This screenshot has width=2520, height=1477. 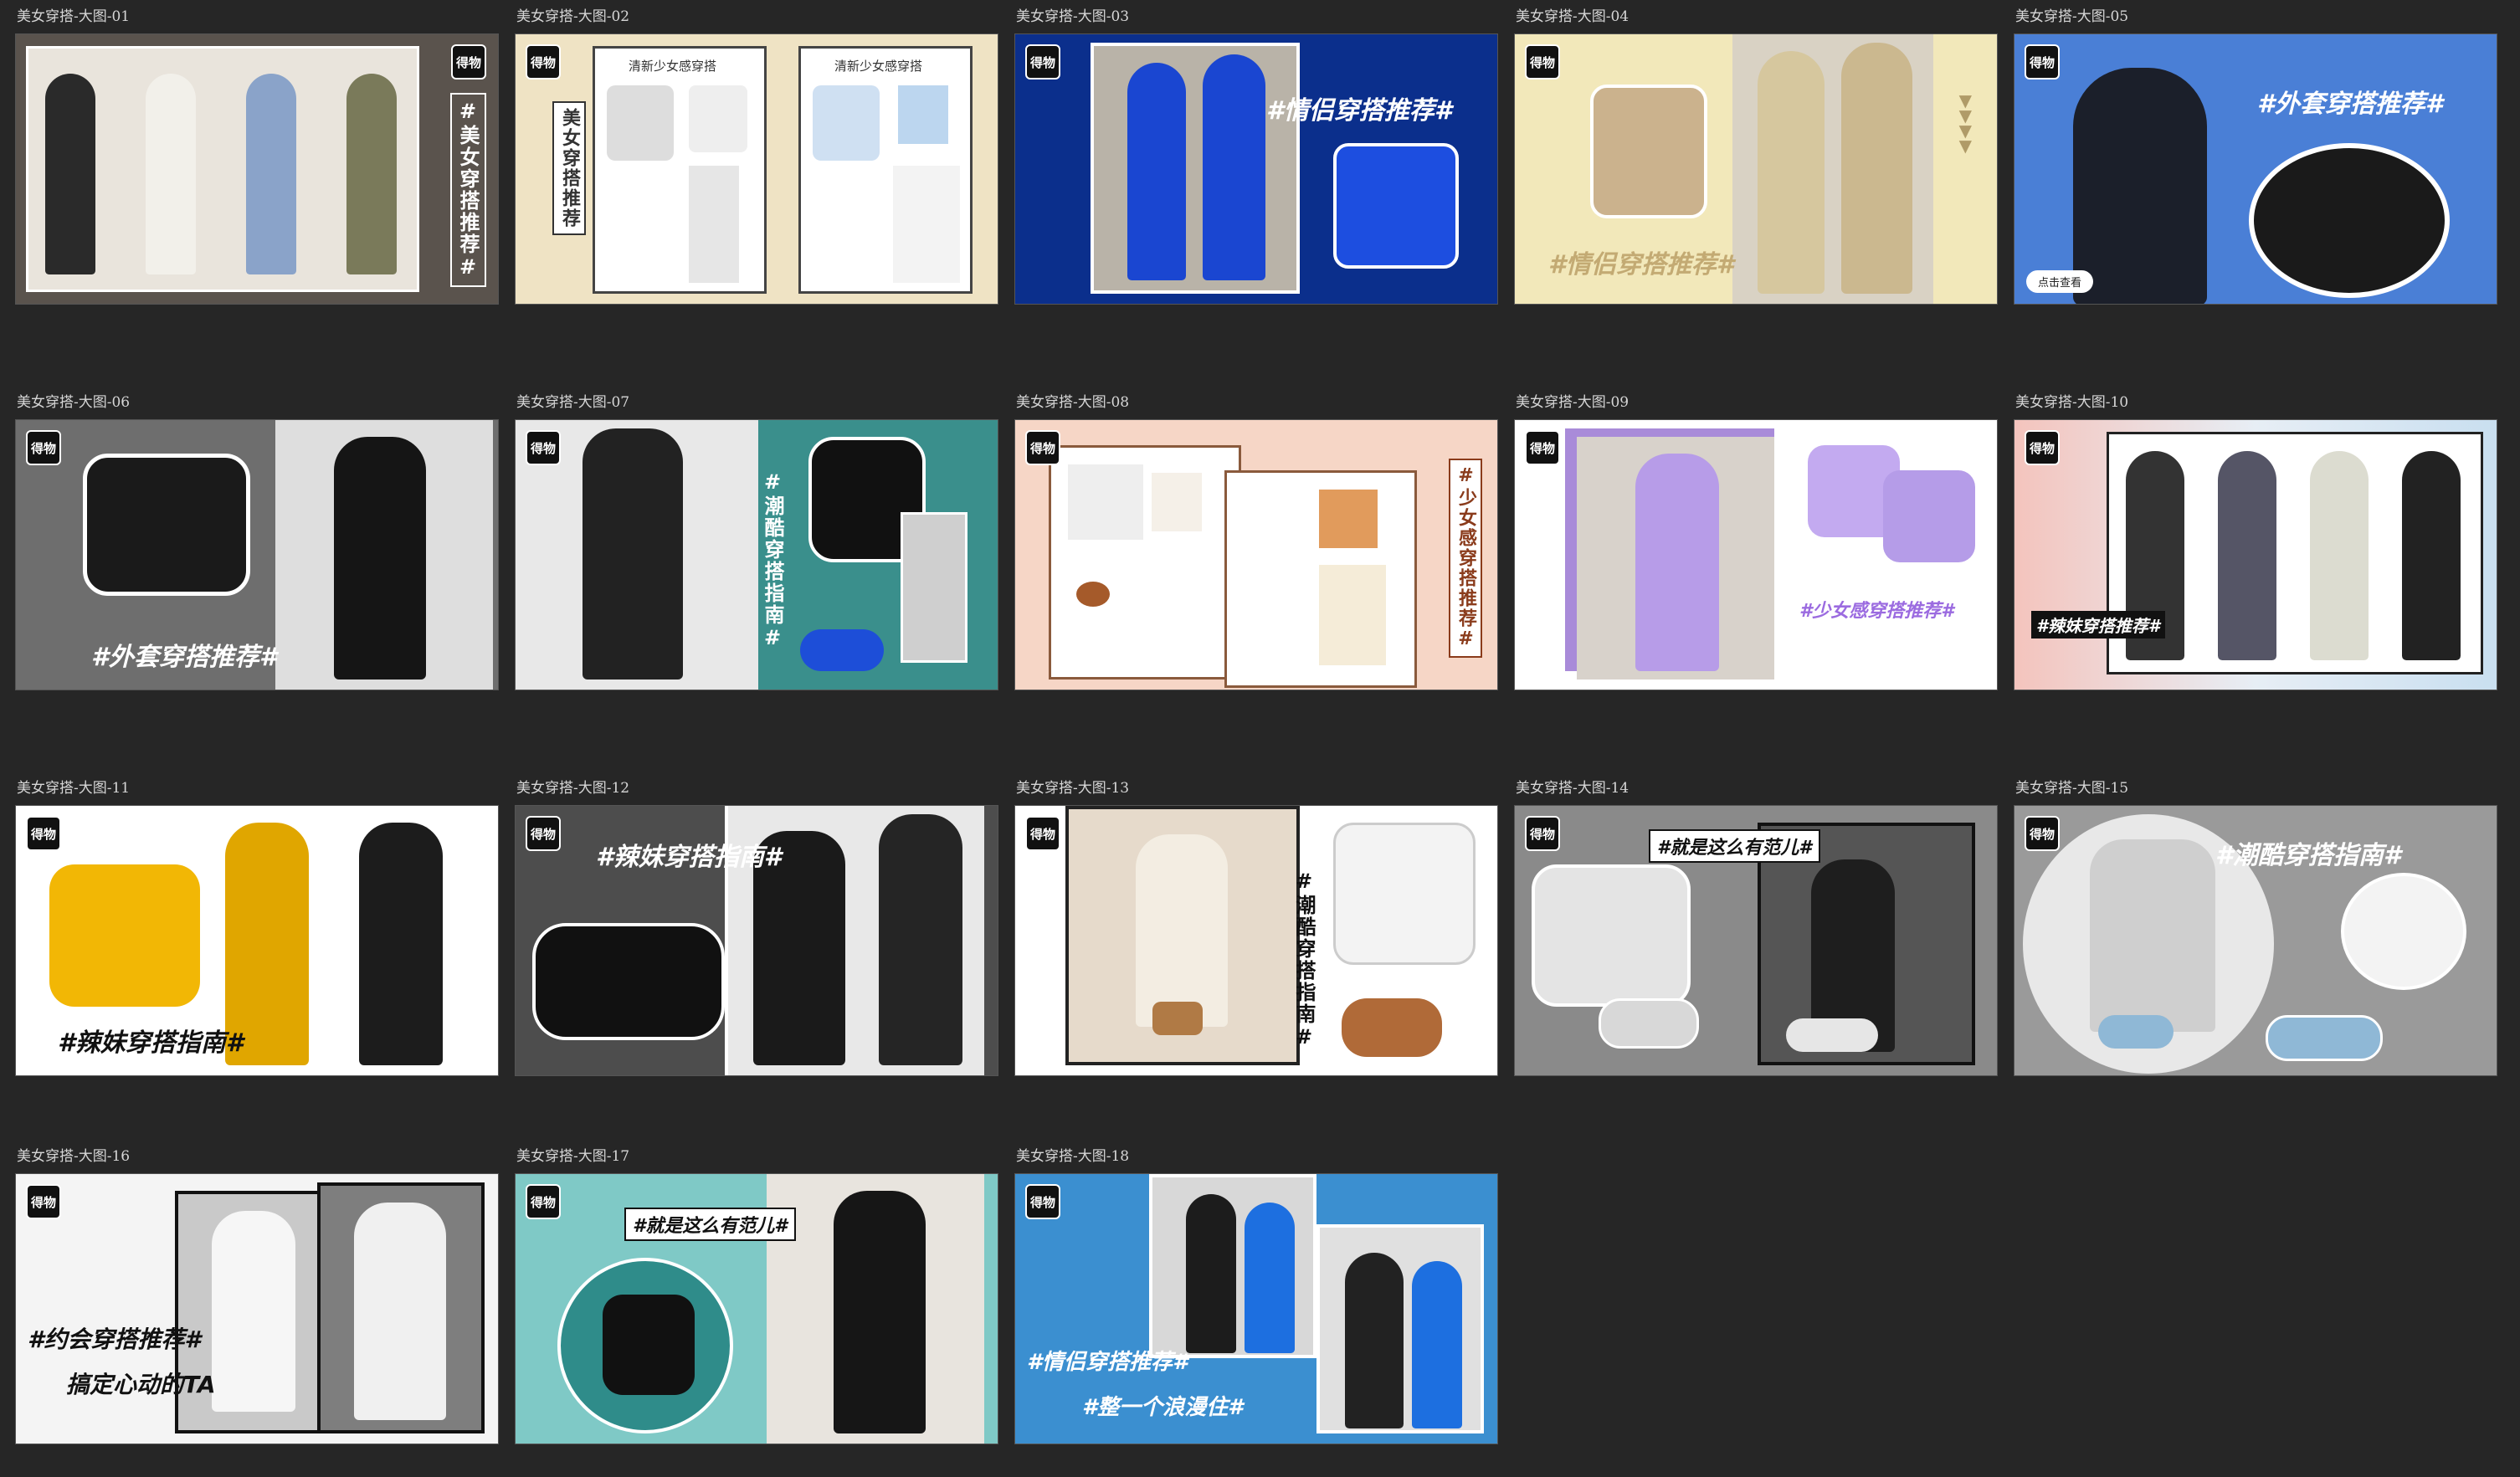 I want to click on thumbnail: 得物 #情侣穿搭推荐# ▼ ▼ ▼ ▼, so click(x=1756, y=169).